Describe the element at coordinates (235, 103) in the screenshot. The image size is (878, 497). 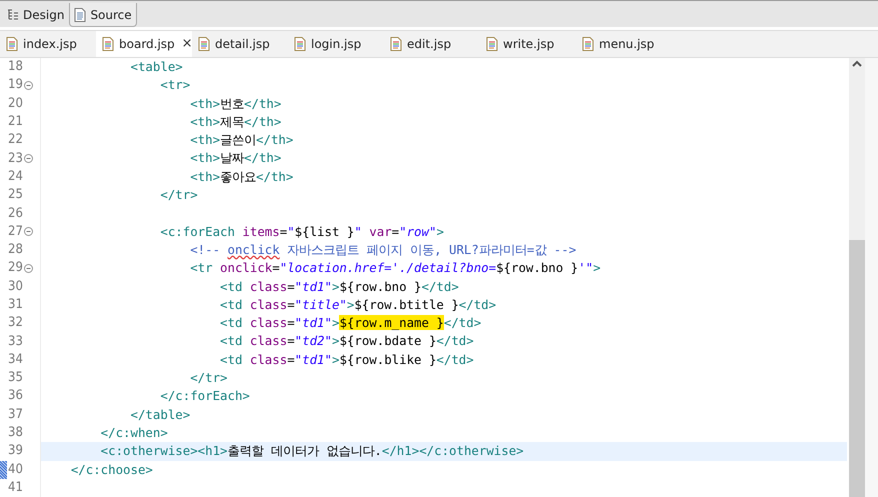
I see `code-line: <th>번호</th>` at that location.